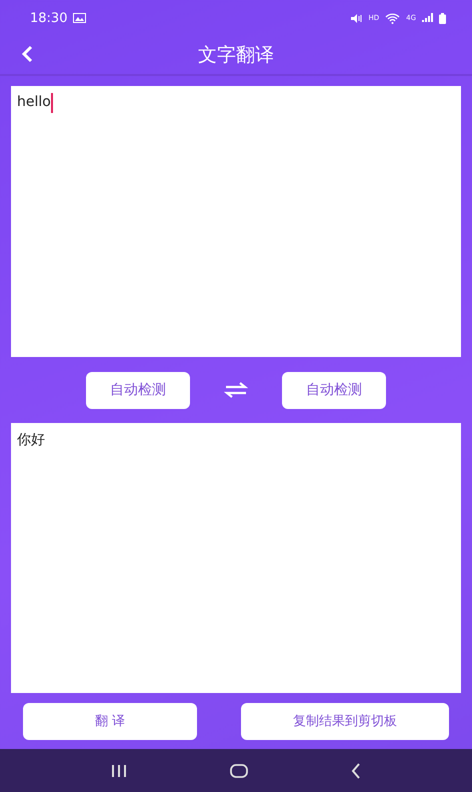  What do you see at coordinates (392, 18) in the screenshot?
I see `wifi-icon` at bounding box center [392, 18].